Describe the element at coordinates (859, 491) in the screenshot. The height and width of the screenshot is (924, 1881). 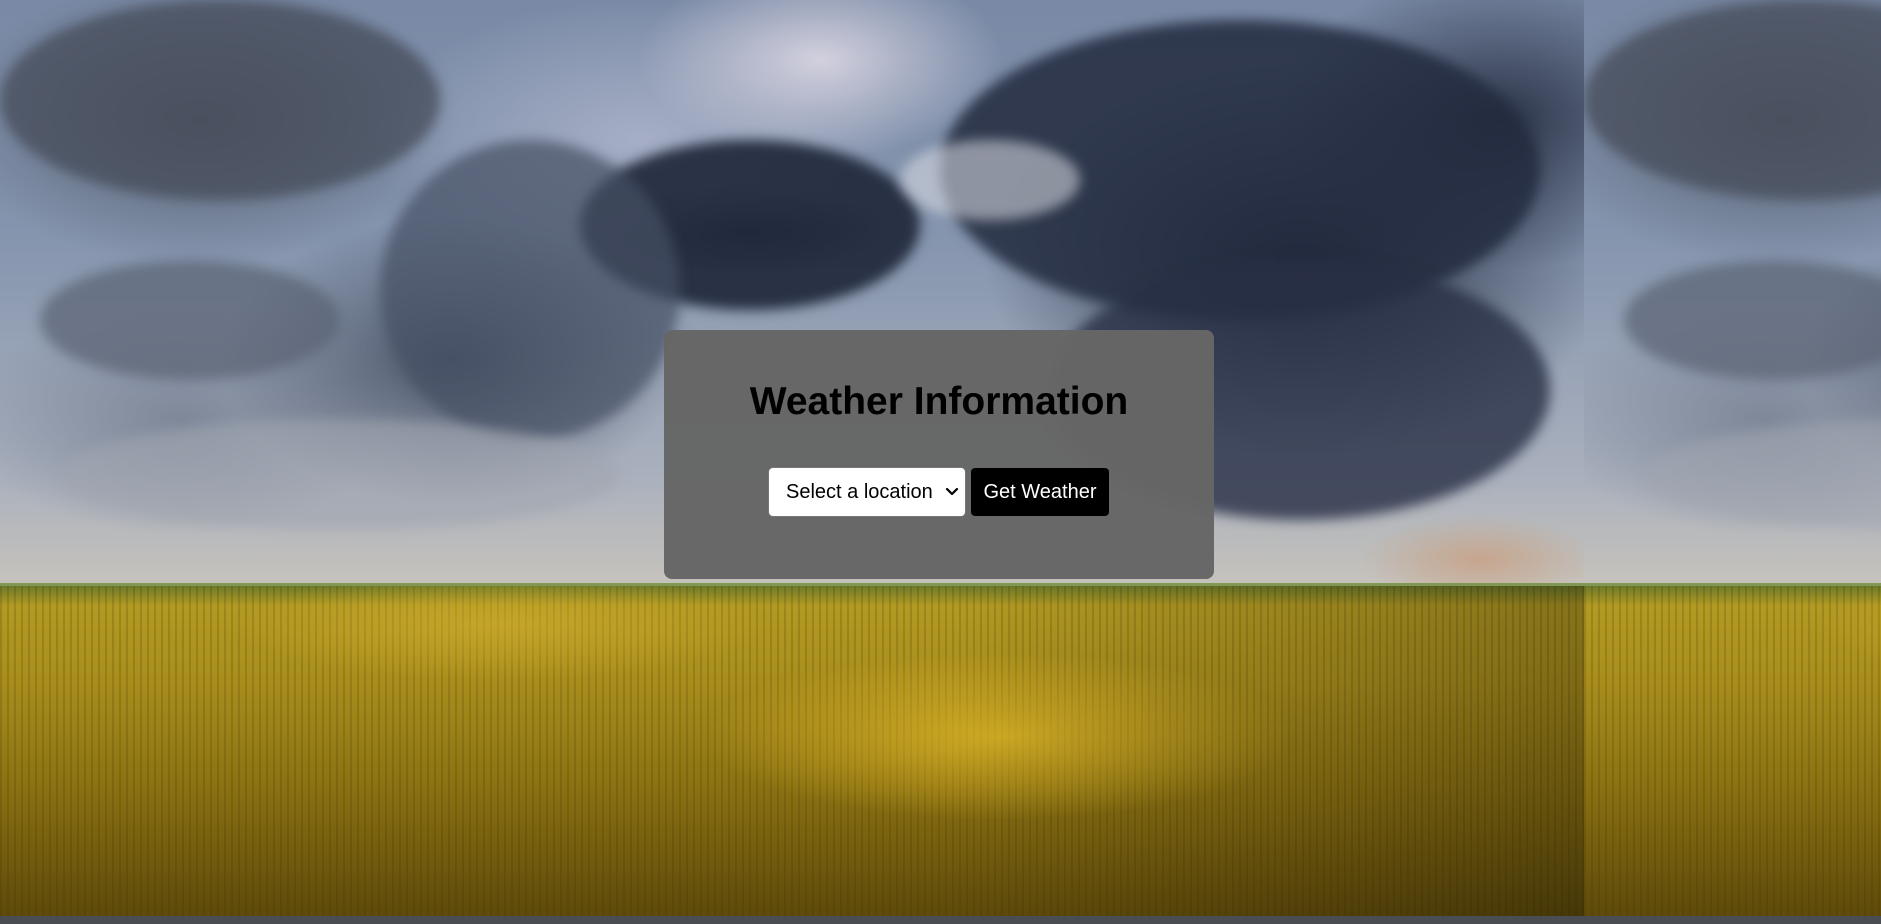
I see `location-select-value: Select a location` at that location.